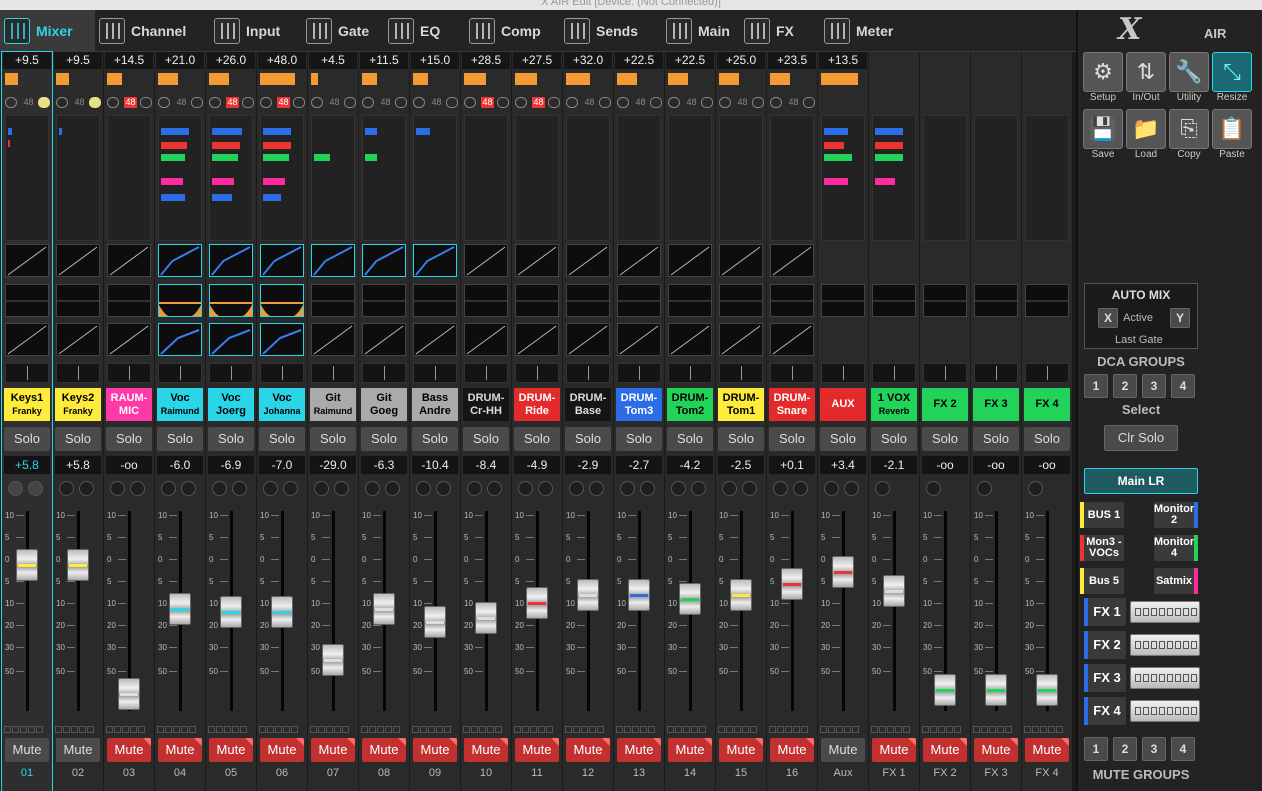 This screenshot has height=791, width=1262. I want to click on gain-readout: +15.0, so click(435, 60).